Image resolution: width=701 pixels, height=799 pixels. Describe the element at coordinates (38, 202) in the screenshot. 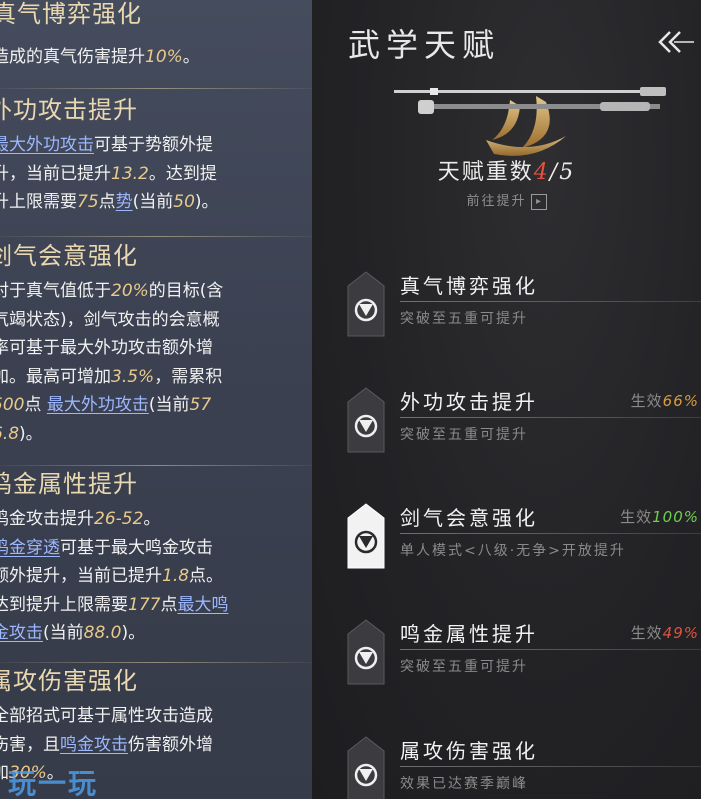

I see `desc-text: 升上限需要` at that location.